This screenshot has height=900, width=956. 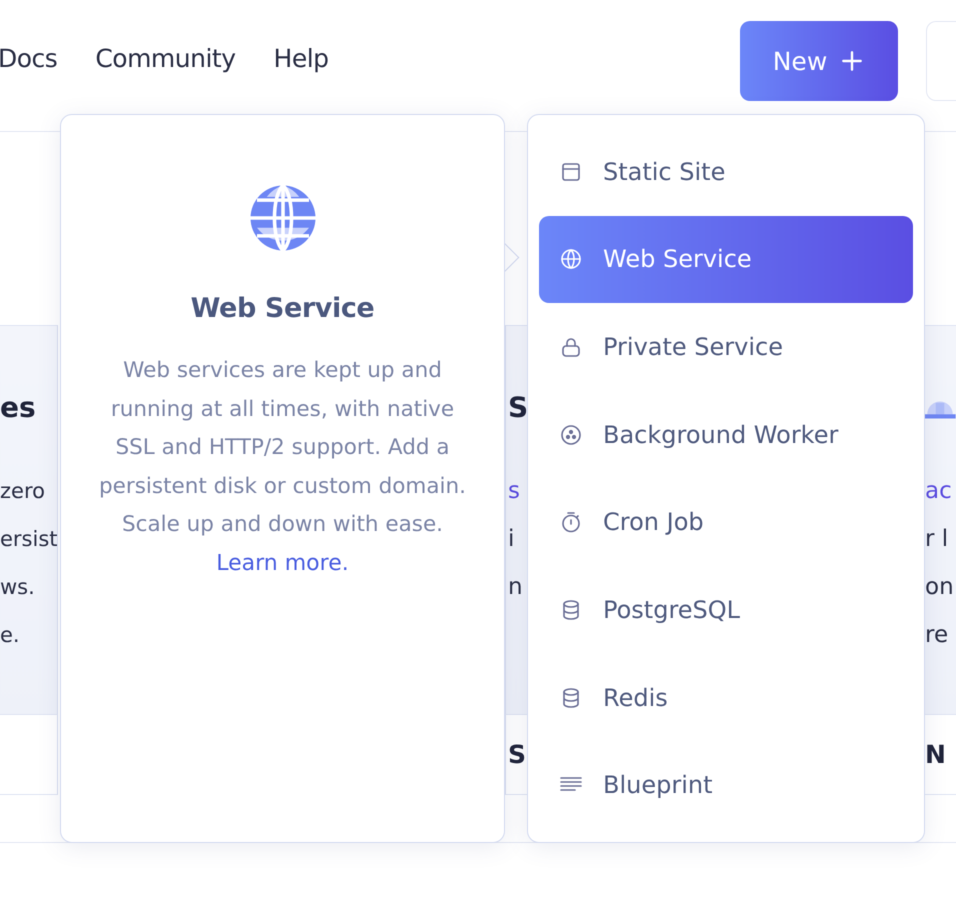 What do you see at coordinates (937, 635) in the screenshot?
I see `card-text: re` at bounding box center [937, 635].